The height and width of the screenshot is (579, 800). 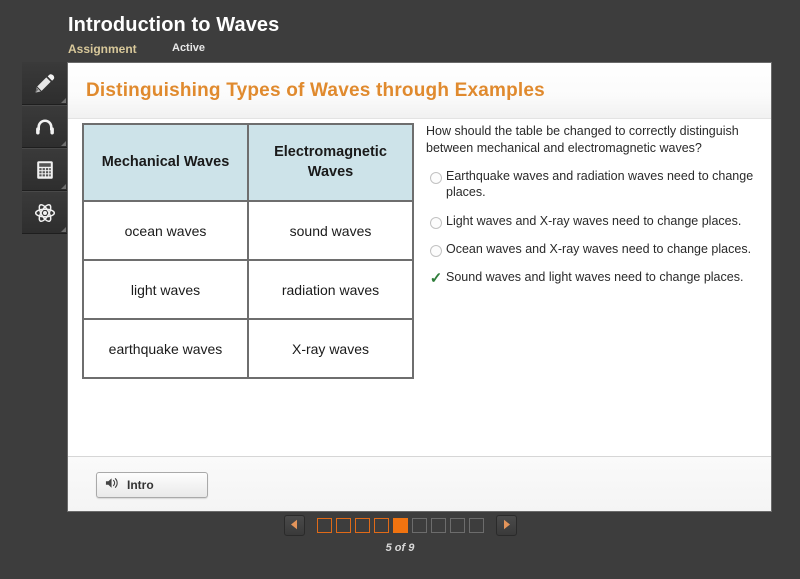 I want to click on table-cell: ocean waves, so click(x=165, y=230).